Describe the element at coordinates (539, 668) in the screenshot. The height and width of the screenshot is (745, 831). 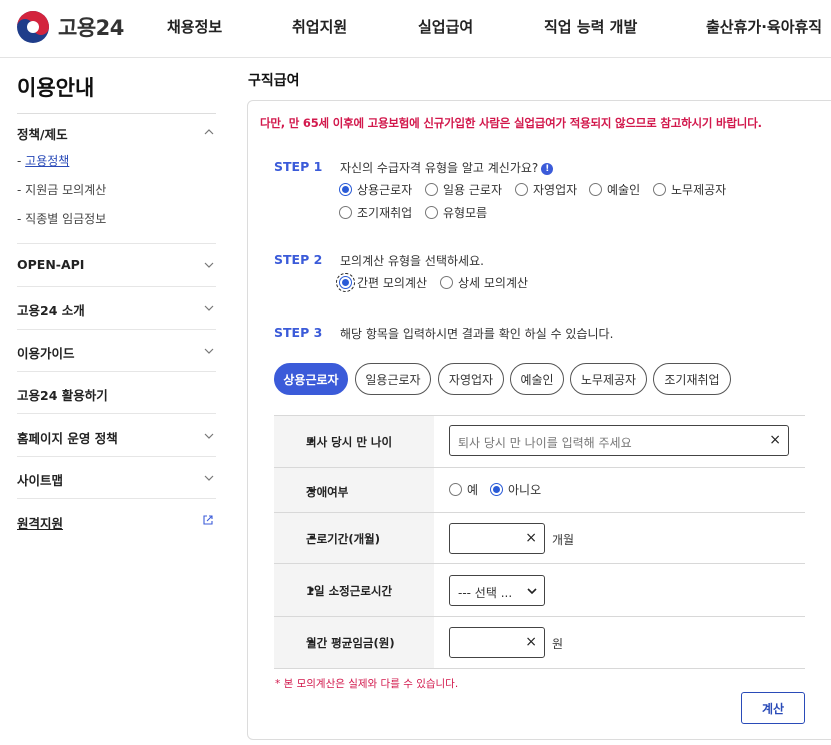
I see `form-bottom-border` at that location.